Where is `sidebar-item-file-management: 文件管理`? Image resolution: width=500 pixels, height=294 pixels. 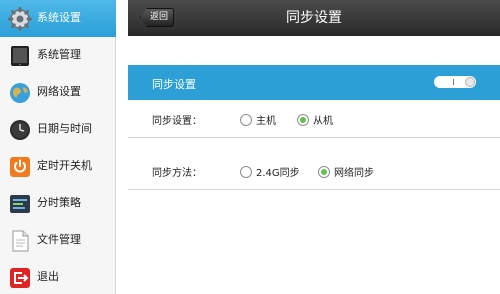 sidebar-item-file-management: 文件管理 is located at coordinates (58, 240).